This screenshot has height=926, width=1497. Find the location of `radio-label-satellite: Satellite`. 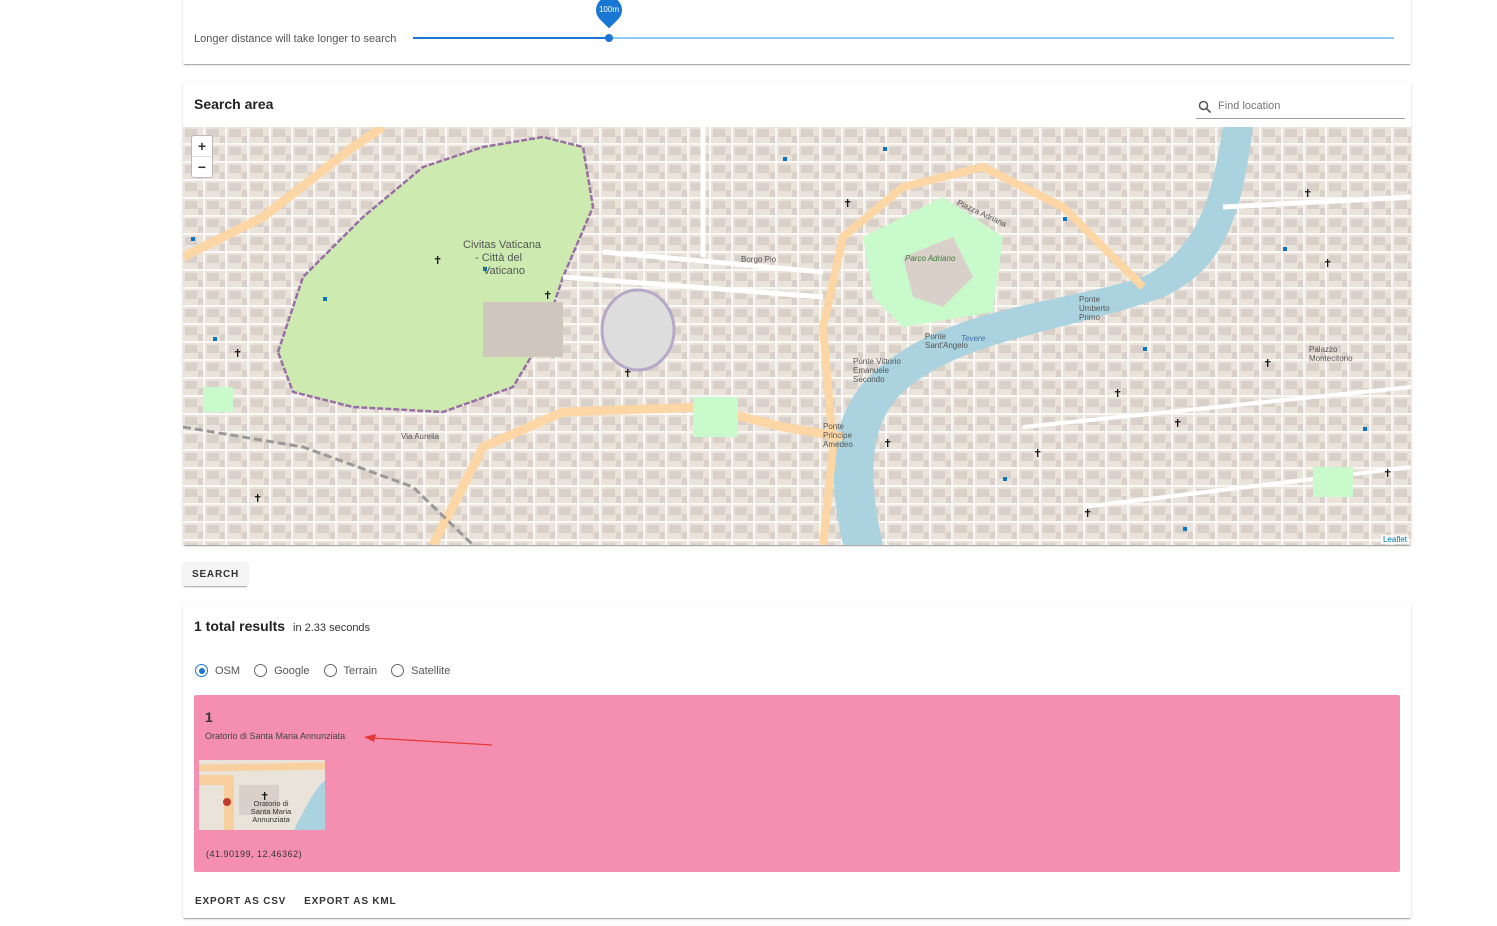

radio-label-satellite: Satellite is located at coordinates (431, 670).